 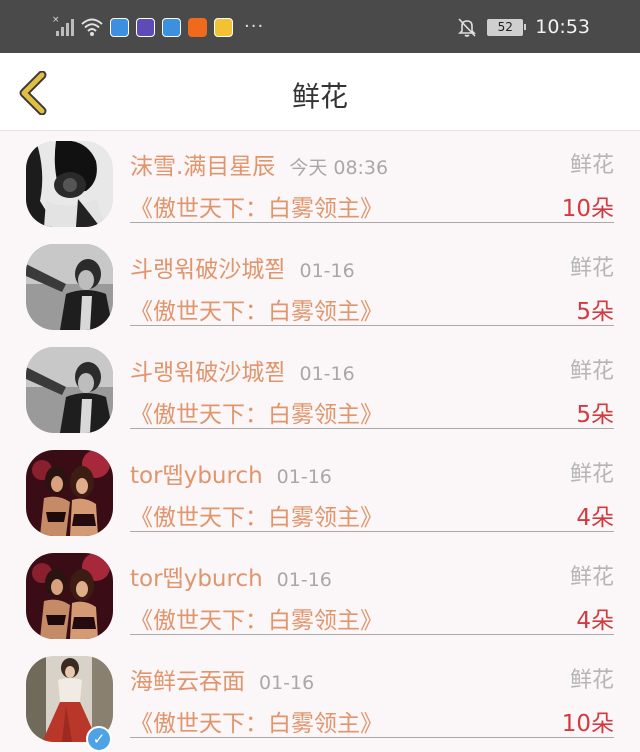 What do you see at coordinates (562, 27) in the screenshot?
I see `status-time: 10:53` at bounding box center [562, 27].